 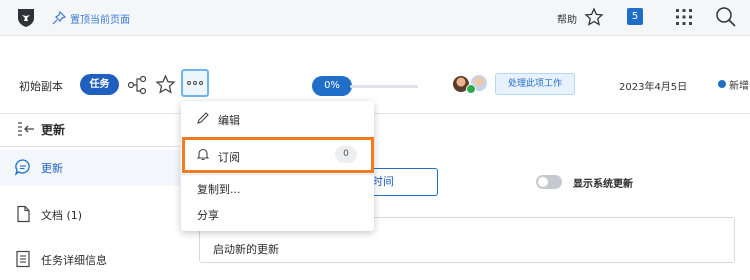 I want to click on new-update-placeholder: 启动新的更新, so click(x=246, y=249).